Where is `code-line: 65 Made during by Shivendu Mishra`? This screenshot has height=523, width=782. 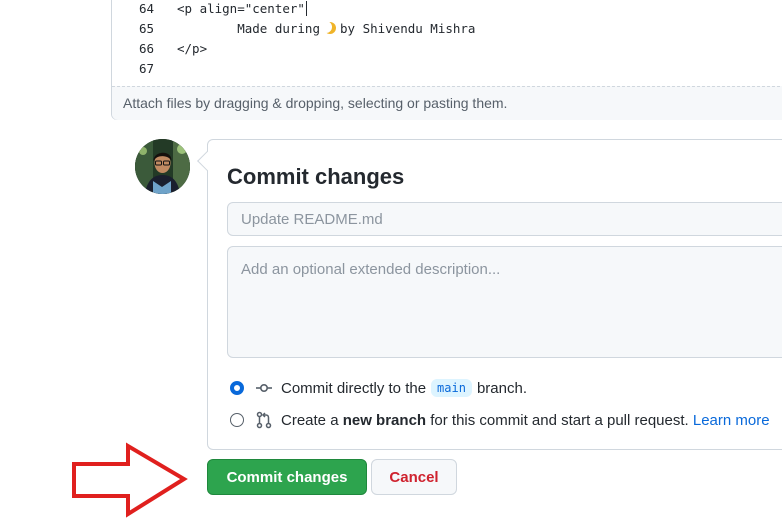
code-line: 65 Made during by Shivendu Mishra is located at coordinates (447, 29).